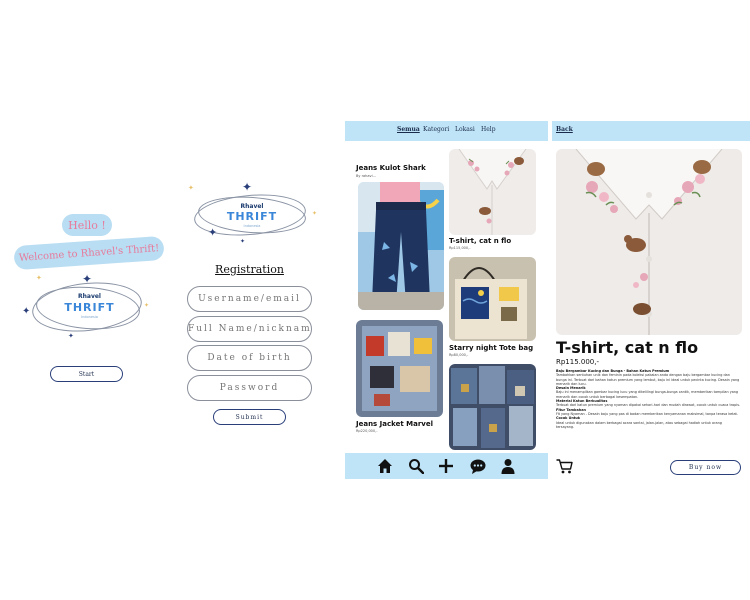 This screenshot has height=600, width=750. Describe the element at coordinates (459, 355) in the screenshot. I see `product-subtitle: Rp80,000,-` at that location.